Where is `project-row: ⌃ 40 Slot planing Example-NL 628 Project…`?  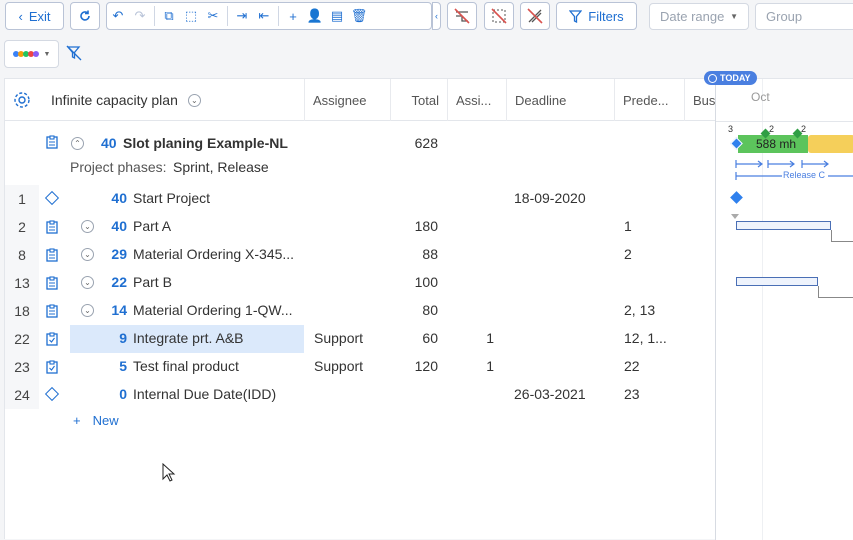
project-row: ⌃ 40 Slot planing Example-NL 628 Project… is located at coordinates (360, 152).